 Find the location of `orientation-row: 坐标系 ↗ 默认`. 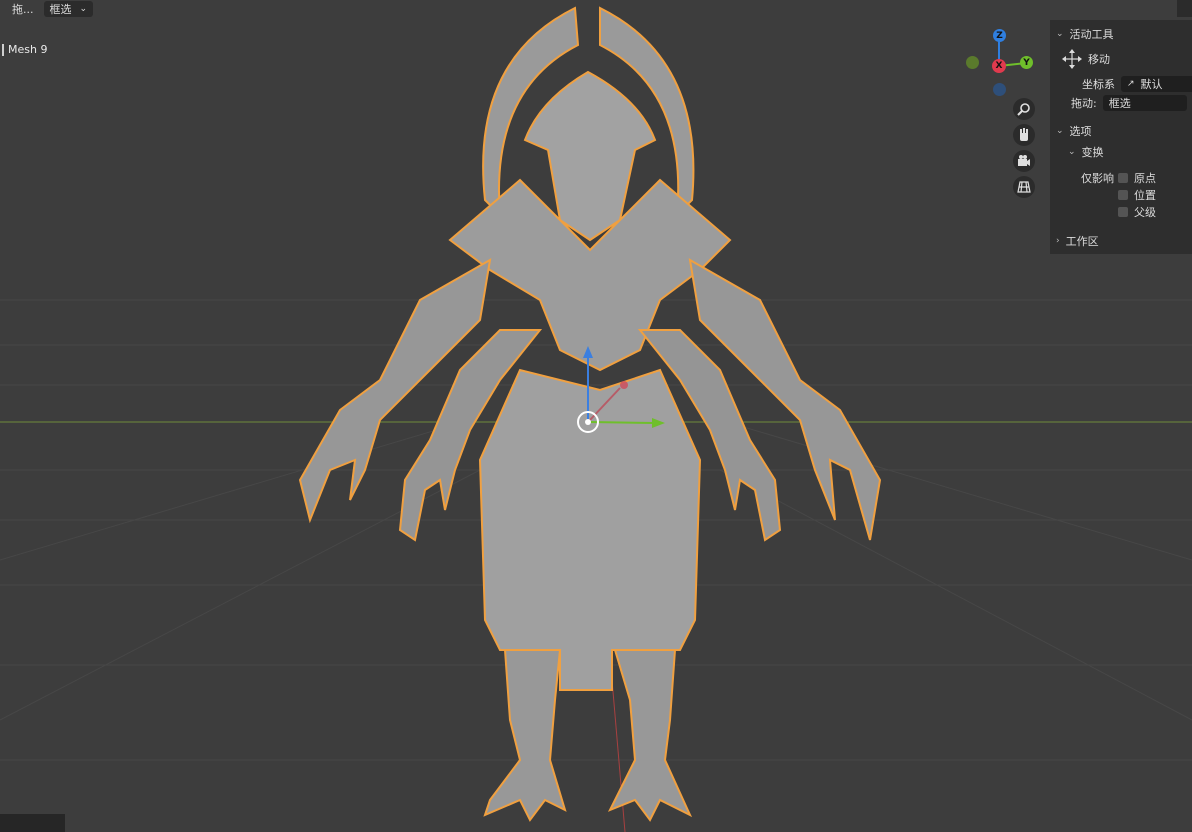

orientation-row: 坐标系 ↗ 默认 is located at coordinates (1137, 84).